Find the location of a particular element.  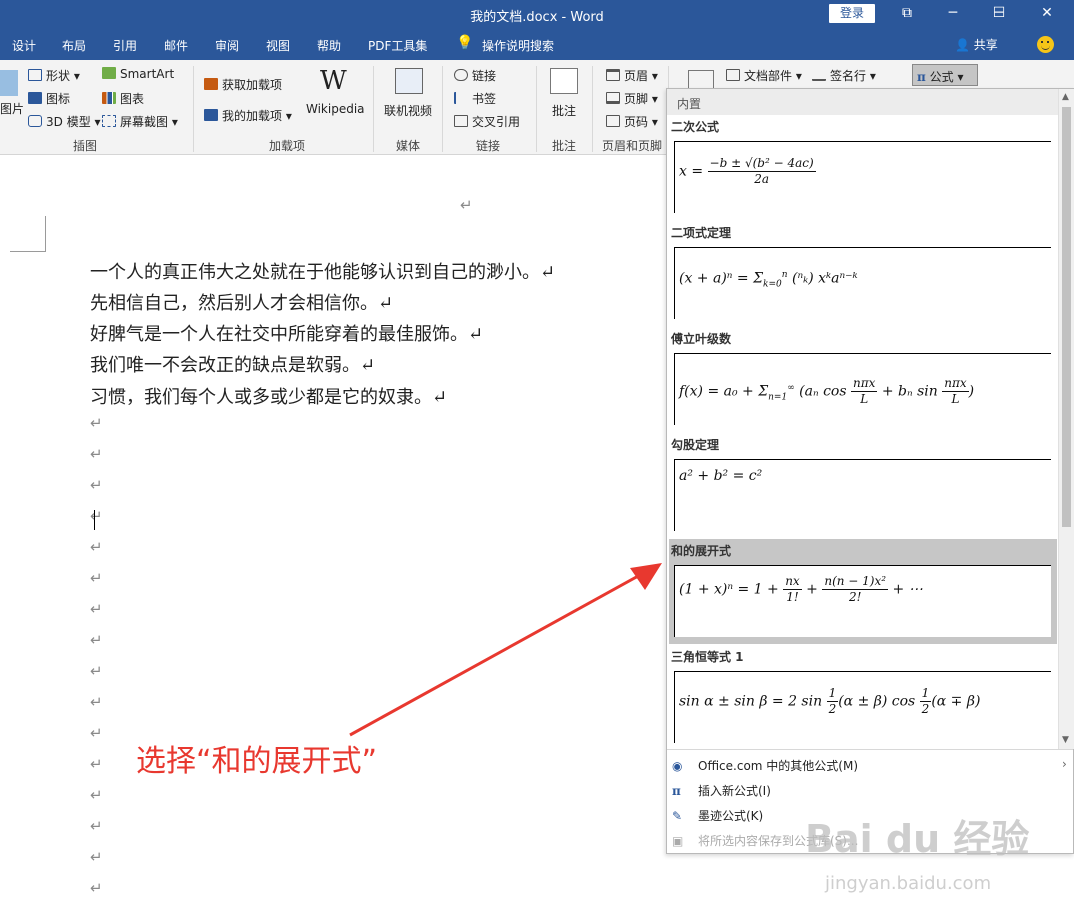

tab-view: 视图 is located at coordinates (278, 45).